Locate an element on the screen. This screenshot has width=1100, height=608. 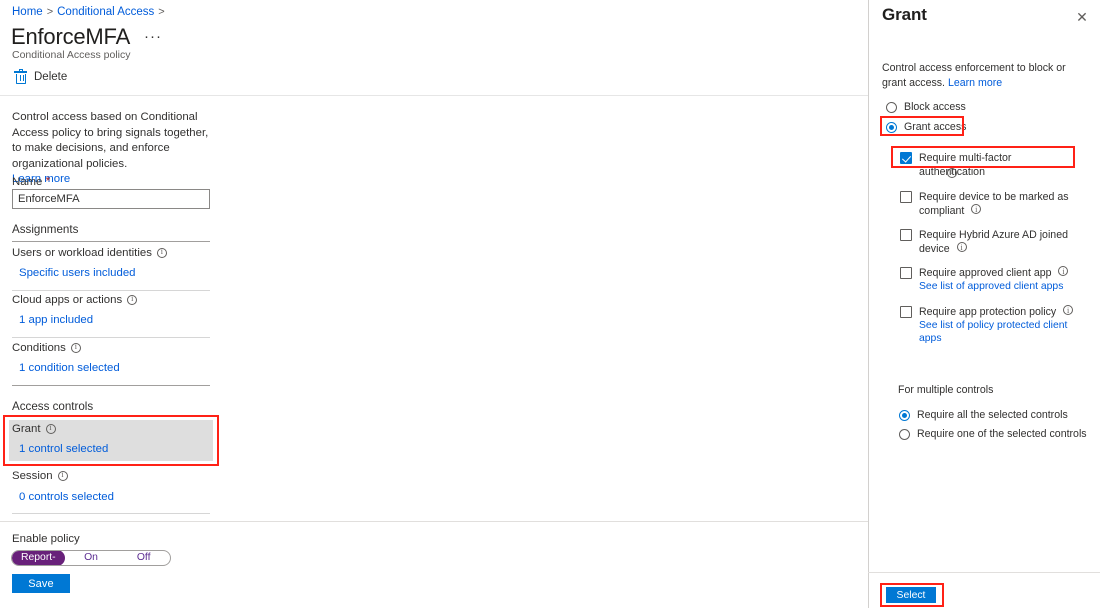
conditions-value-link: 1 condition selected is located at coordinates (69, 368).